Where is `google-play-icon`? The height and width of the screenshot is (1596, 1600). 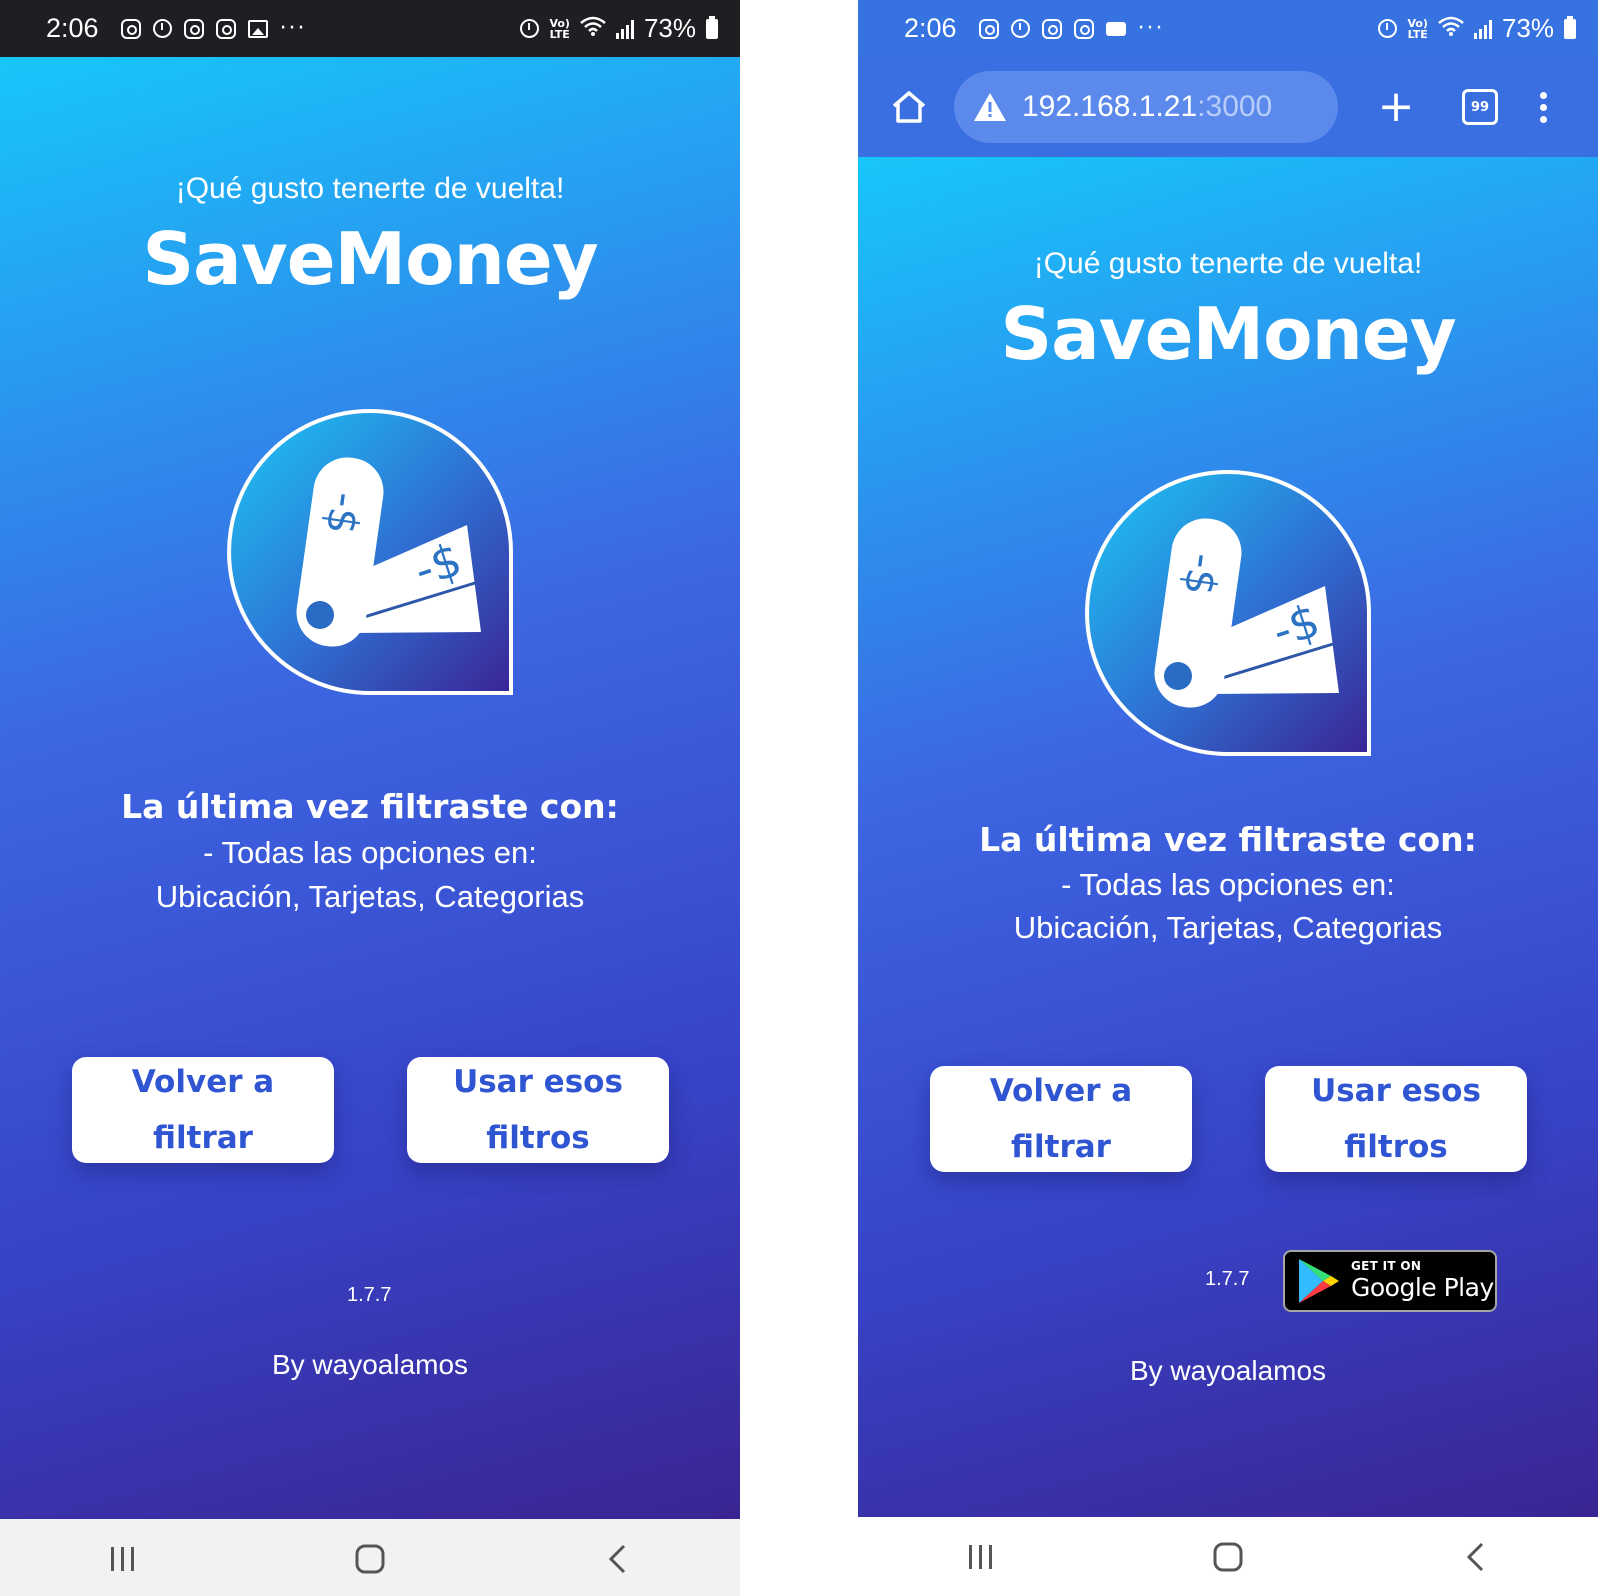
google-play-icon is located at coordinates (1319, 1281).